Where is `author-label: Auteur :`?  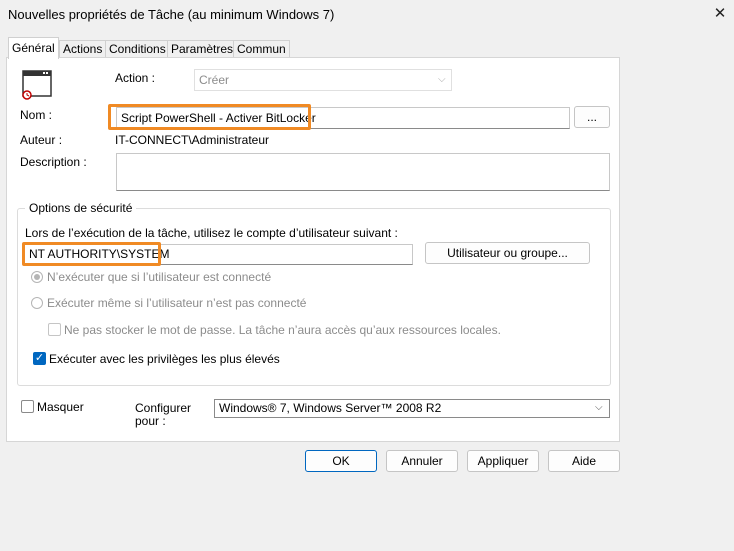 author-label: Auteur : is located at coordinates (41, 140).